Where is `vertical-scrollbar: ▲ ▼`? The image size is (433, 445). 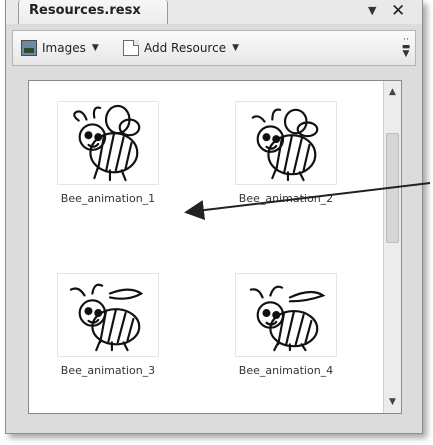
vertical-scrollbar: ▲ ▼ is located at coordinates (392, 247).